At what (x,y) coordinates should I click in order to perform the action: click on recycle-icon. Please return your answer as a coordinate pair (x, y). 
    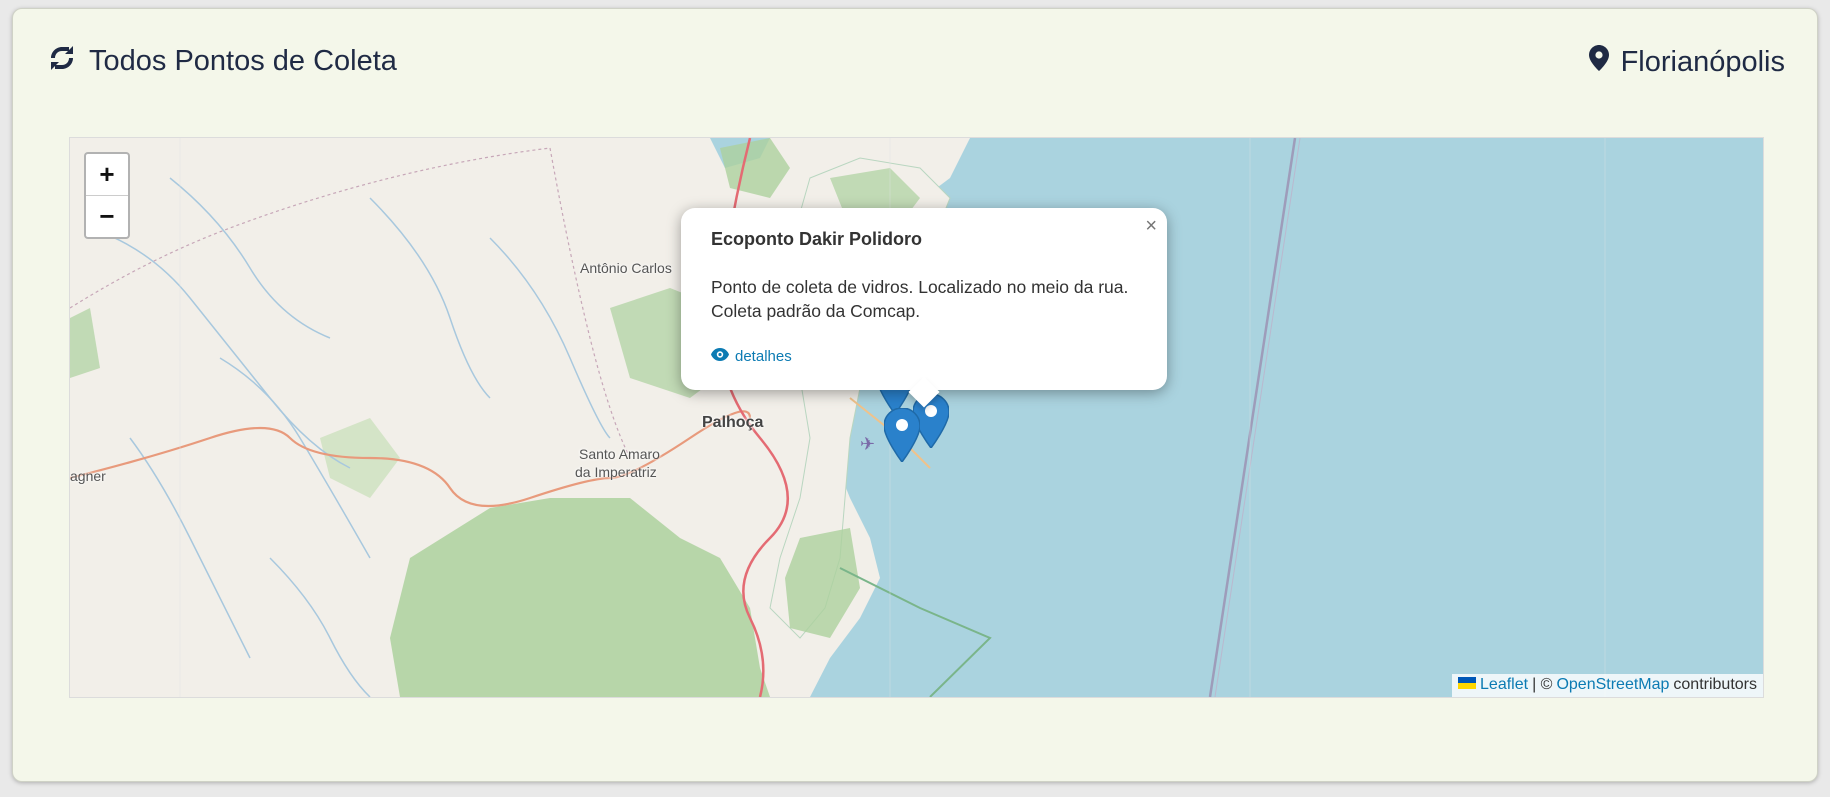
    Looking at the image, I should click on (62, 61).